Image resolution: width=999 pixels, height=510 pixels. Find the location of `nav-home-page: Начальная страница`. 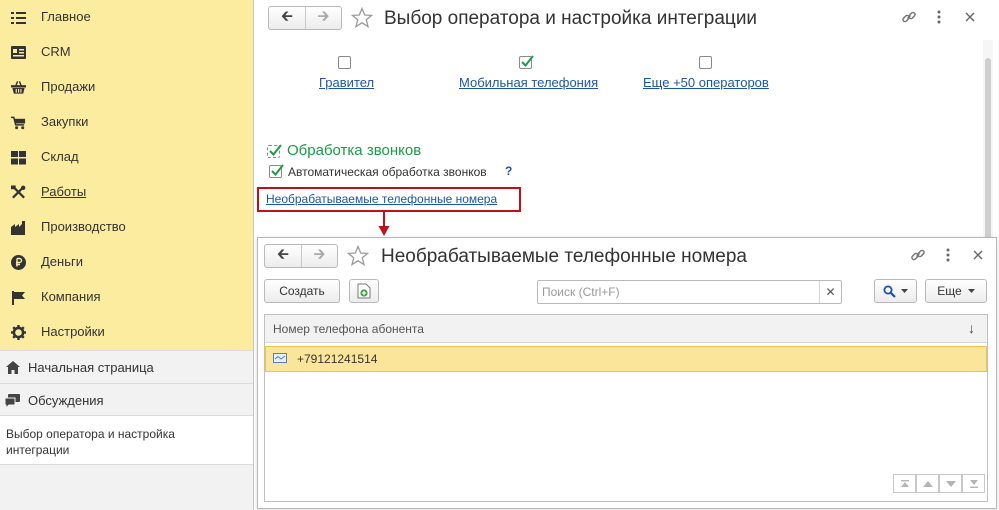

nav-home-page: Начальная страница is located at coordinates (126, 366).